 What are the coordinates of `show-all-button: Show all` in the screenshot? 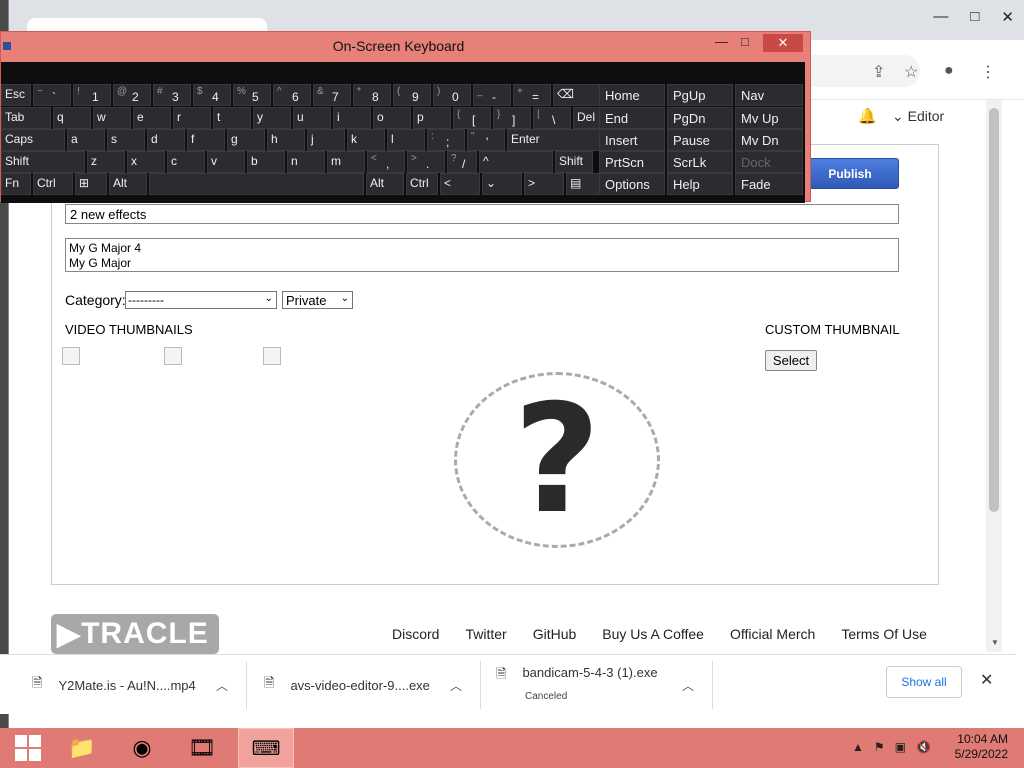 It's located at (924, 682).